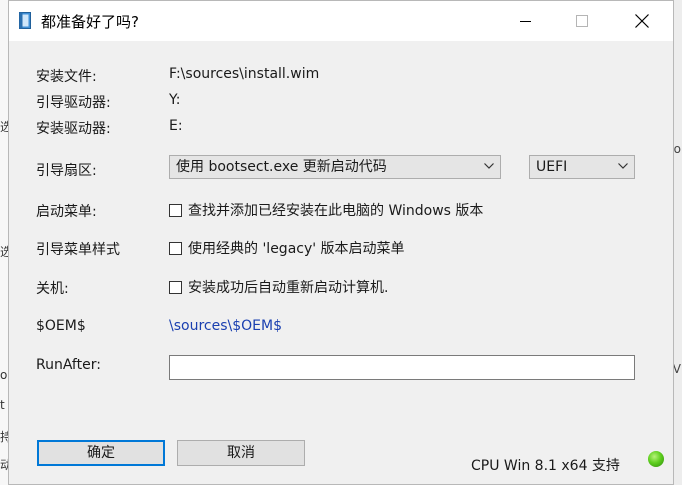  I want to click on firmware-select: UEFI, so click(582, 167).